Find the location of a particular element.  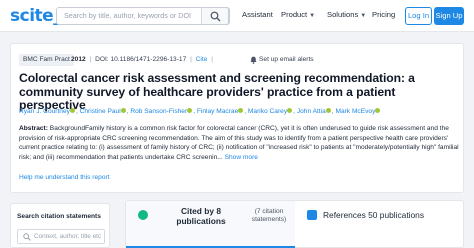

article-doi: DOI: 10.1186/1471-2296-13-17 is located at coordinates (141, 59).